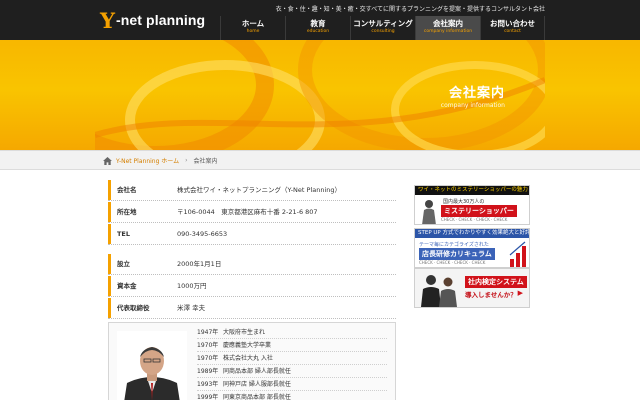 This screenshot has width=640, height=400. Describe the element at coordinates (199, 264) in the screenshot. I see `info-value: 2000年1月1日` at that location.